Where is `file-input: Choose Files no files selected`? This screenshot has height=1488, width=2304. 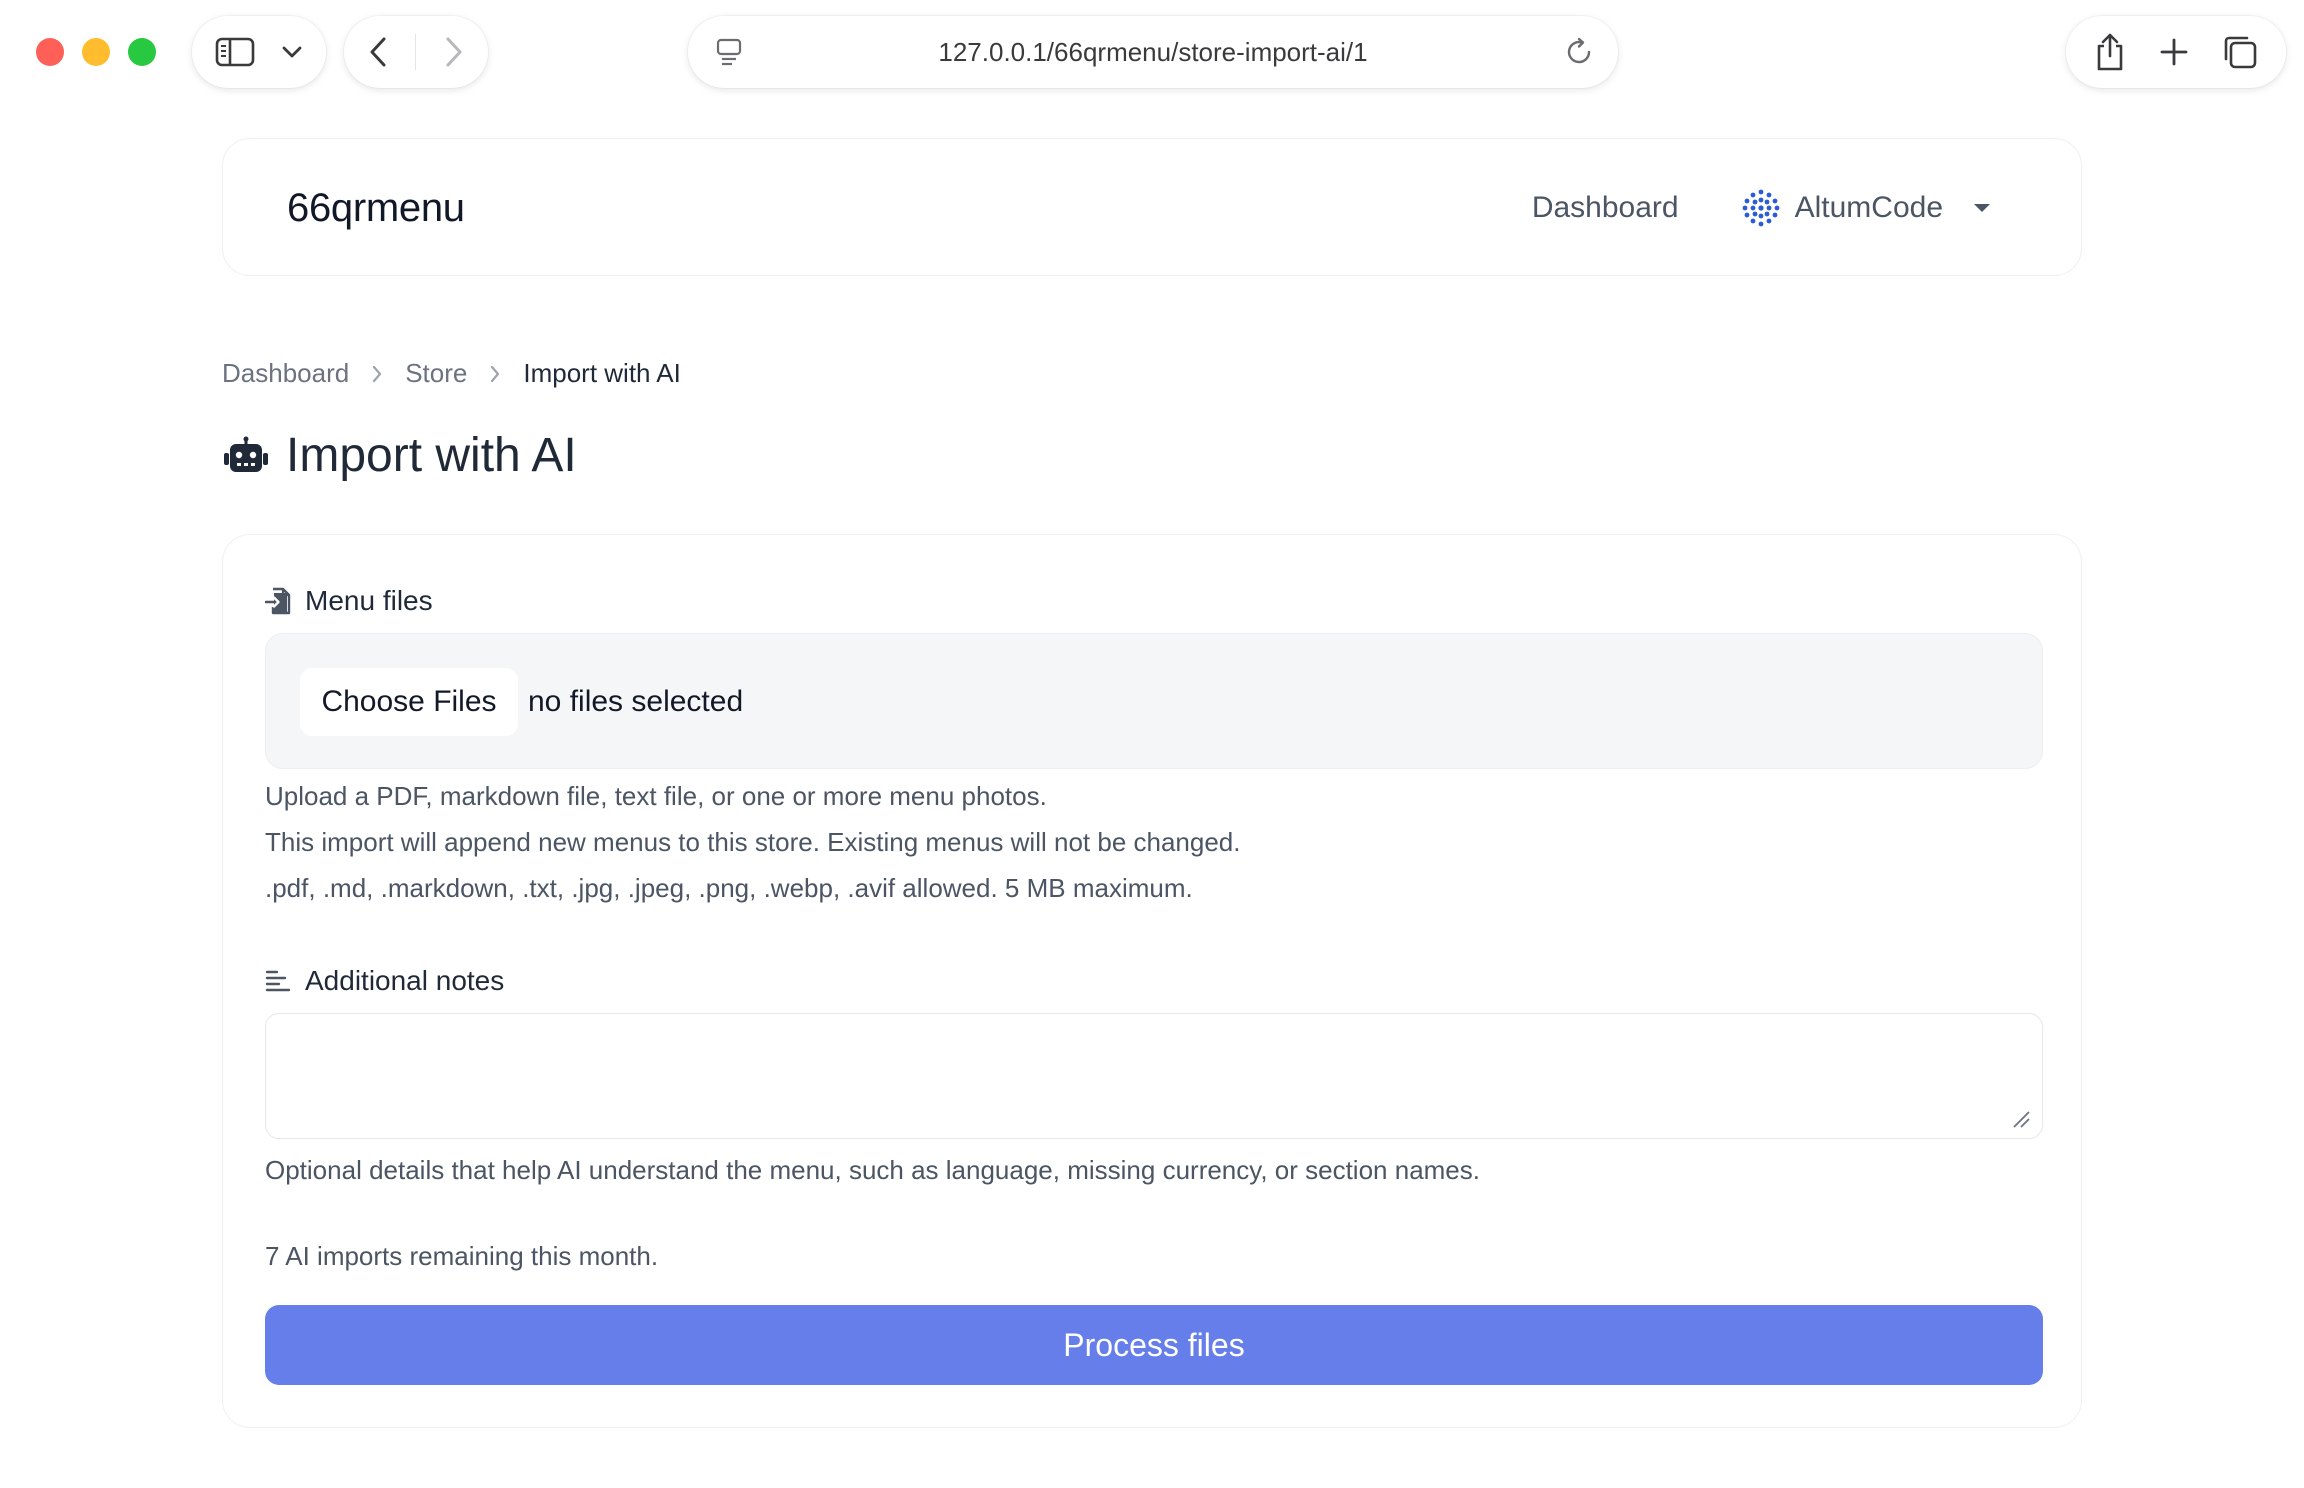
file-input: Choose Files no files selected is located at coordinates (1154, 701).